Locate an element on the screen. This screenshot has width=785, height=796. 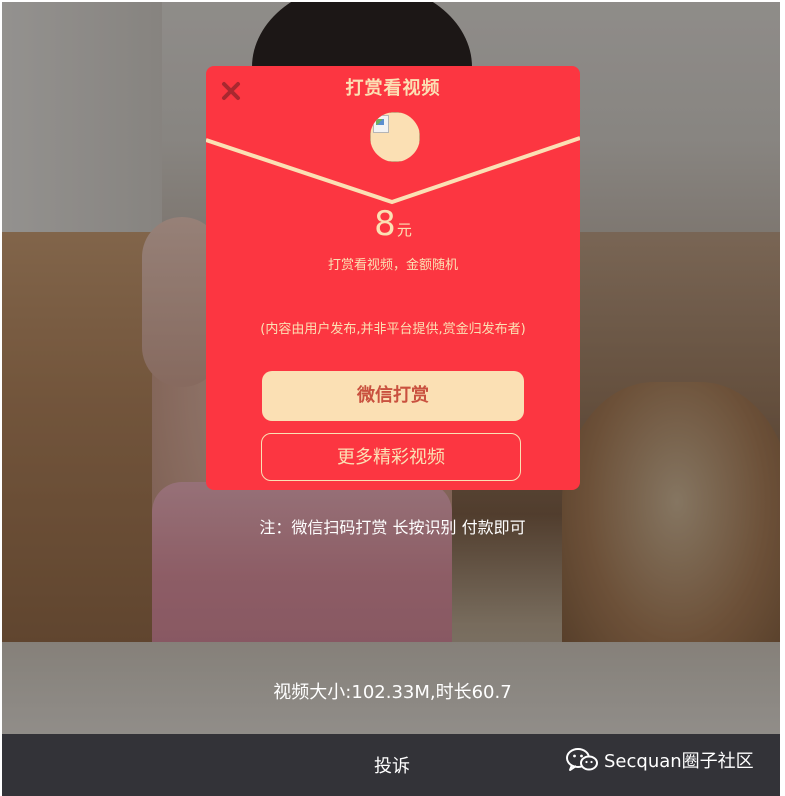
payment-note: 注：微信扫码打赏 长按识别 付款即可 is located at coordinates (392, 527).